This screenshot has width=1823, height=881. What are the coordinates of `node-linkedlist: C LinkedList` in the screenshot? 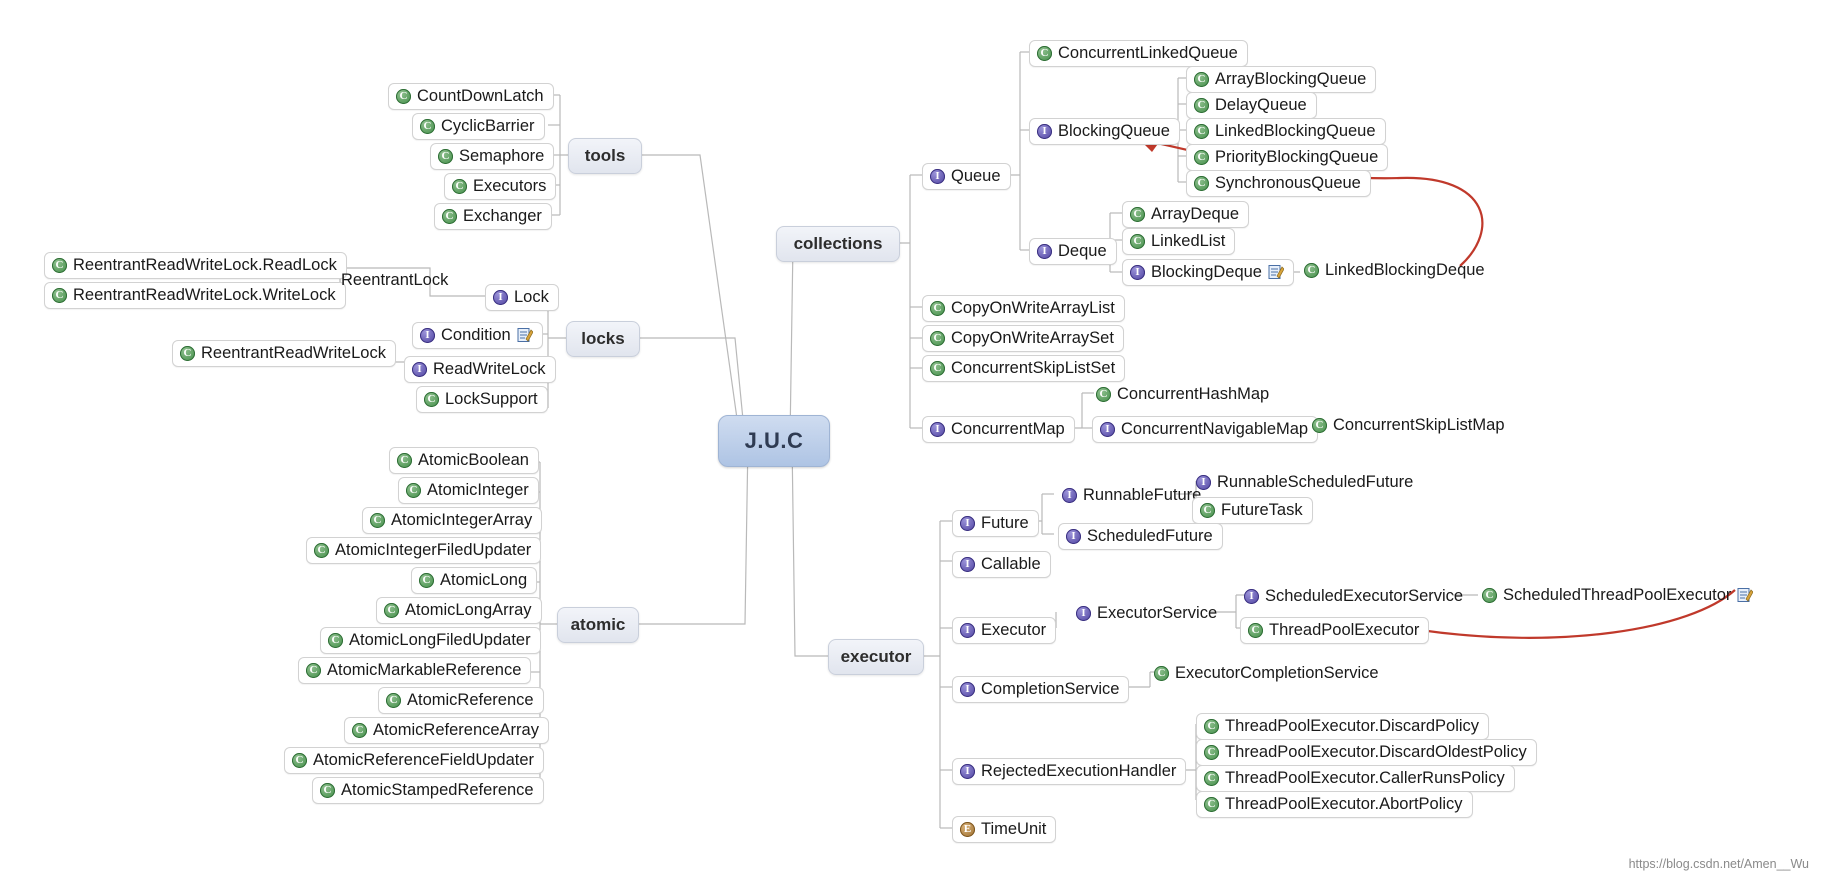 It's located at (1179, 241).